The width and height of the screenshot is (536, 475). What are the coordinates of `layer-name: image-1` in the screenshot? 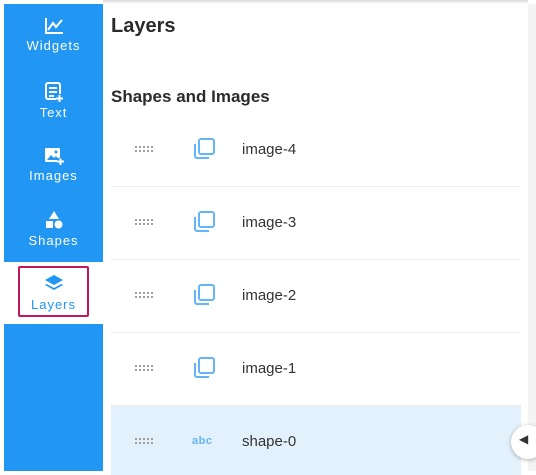 It's located at (269, 368).